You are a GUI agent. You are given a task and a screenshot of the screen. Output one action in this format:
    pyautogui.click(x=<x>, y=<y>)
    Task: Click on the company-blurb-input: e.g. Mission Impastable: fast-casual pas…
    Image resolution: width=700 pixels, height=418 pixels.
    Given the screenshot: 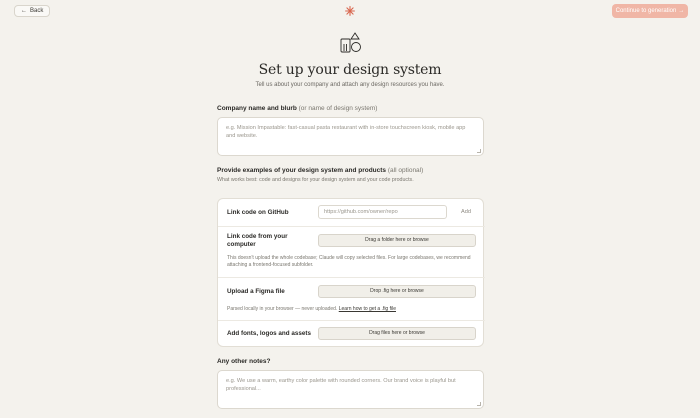 What is the action you would take?
    pyautogui.click(x=350, y=136)
    